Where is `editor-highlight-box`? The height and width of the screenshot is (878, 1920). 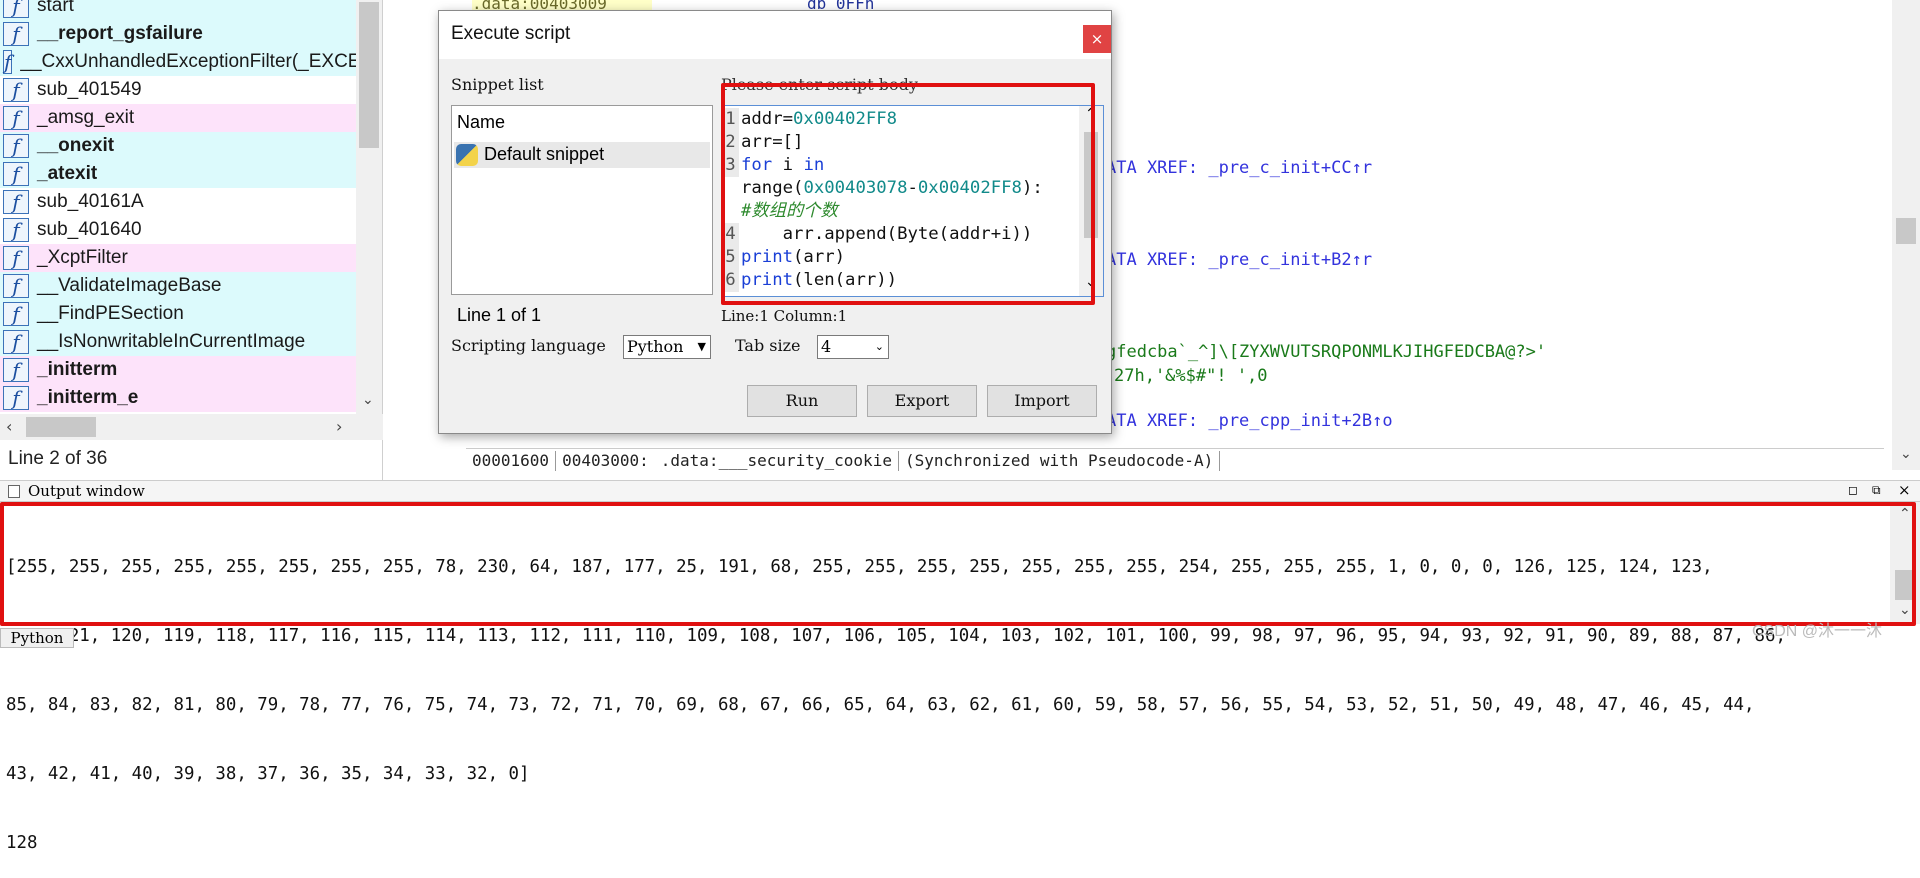
editor-highlight-box is located at coordinates (908, 194).